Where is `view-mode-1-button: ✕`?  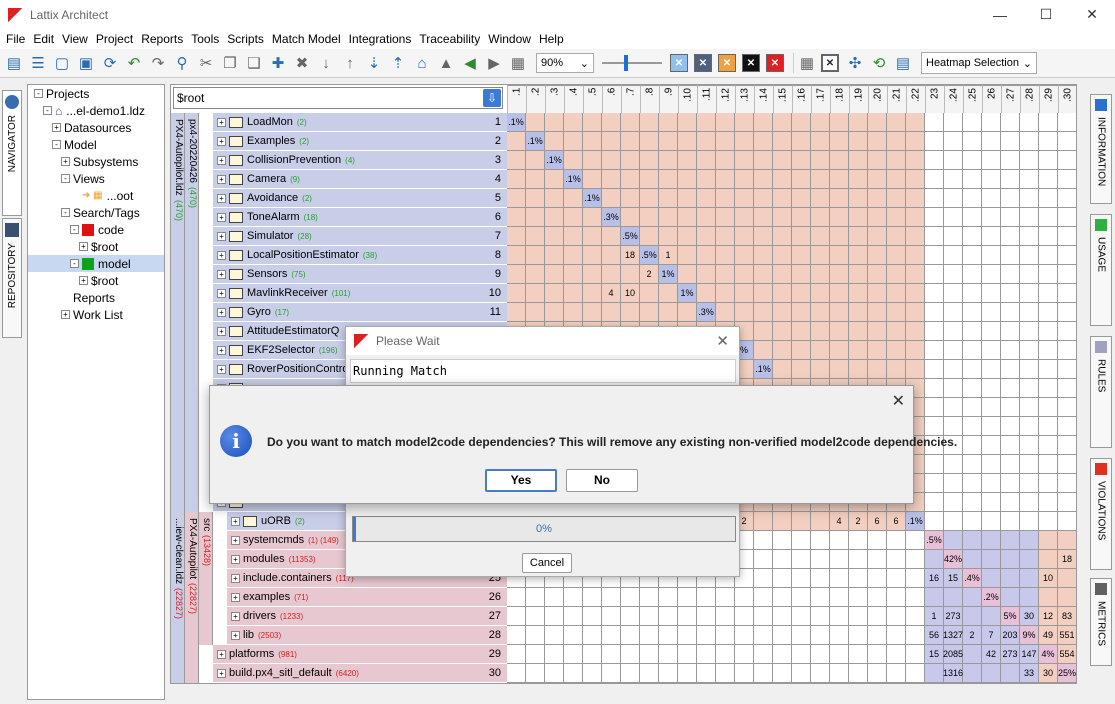
view-mode-1-button: ✕ is located at coordinates (679, 63).